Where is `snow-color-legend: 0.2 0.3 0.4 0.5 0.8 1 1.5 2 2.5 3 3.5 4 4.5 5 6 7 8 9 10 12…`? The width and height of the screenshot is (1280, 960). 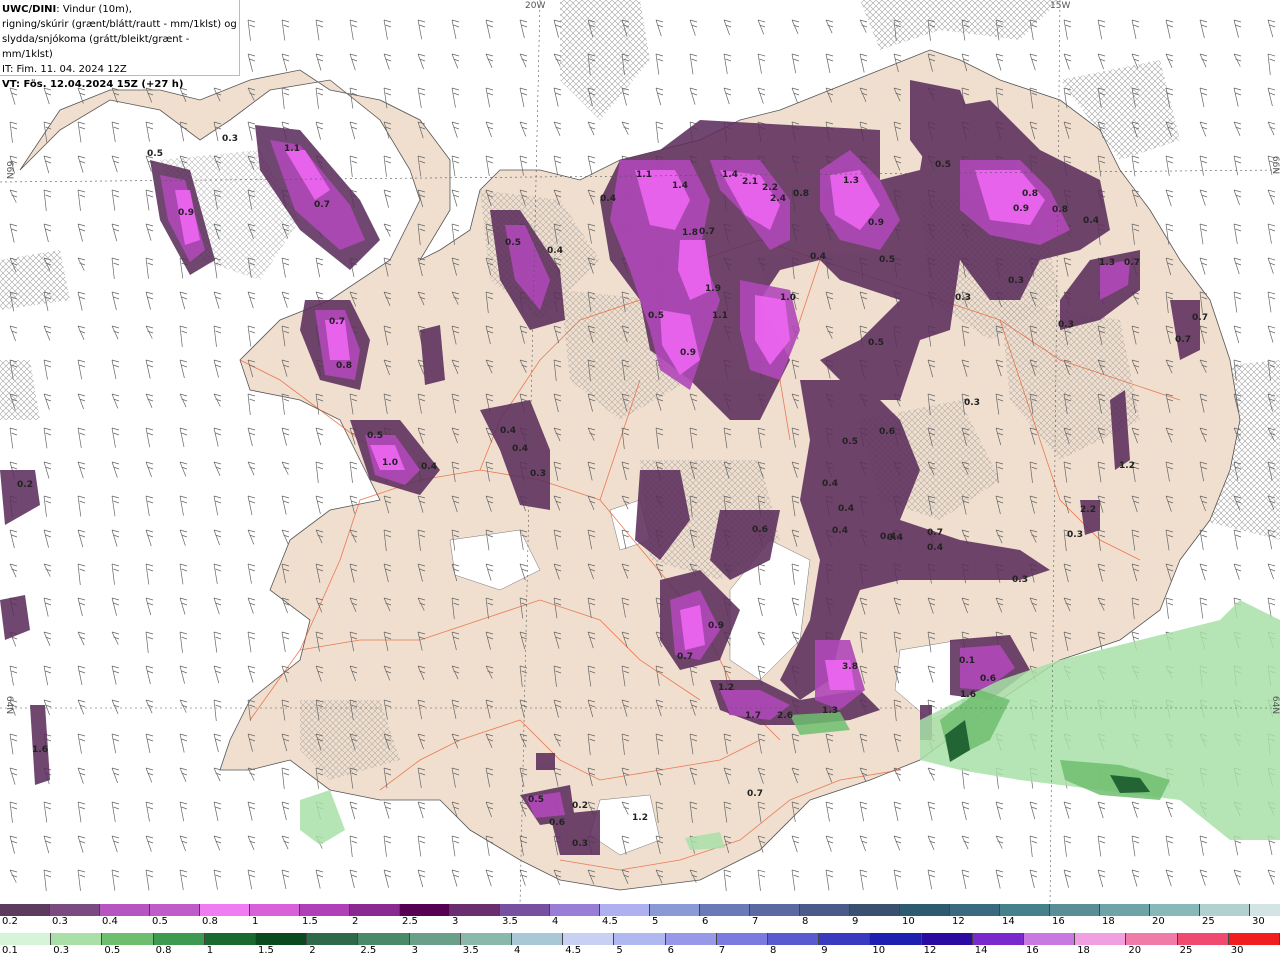 snow-color-legend: 0.2 0.3 0.4 0.5 0.8 1 1.5 2 2.5 3 3.5 4 4.5 5 6 7 8 9 10 12… is located at coordinates (640, 915).